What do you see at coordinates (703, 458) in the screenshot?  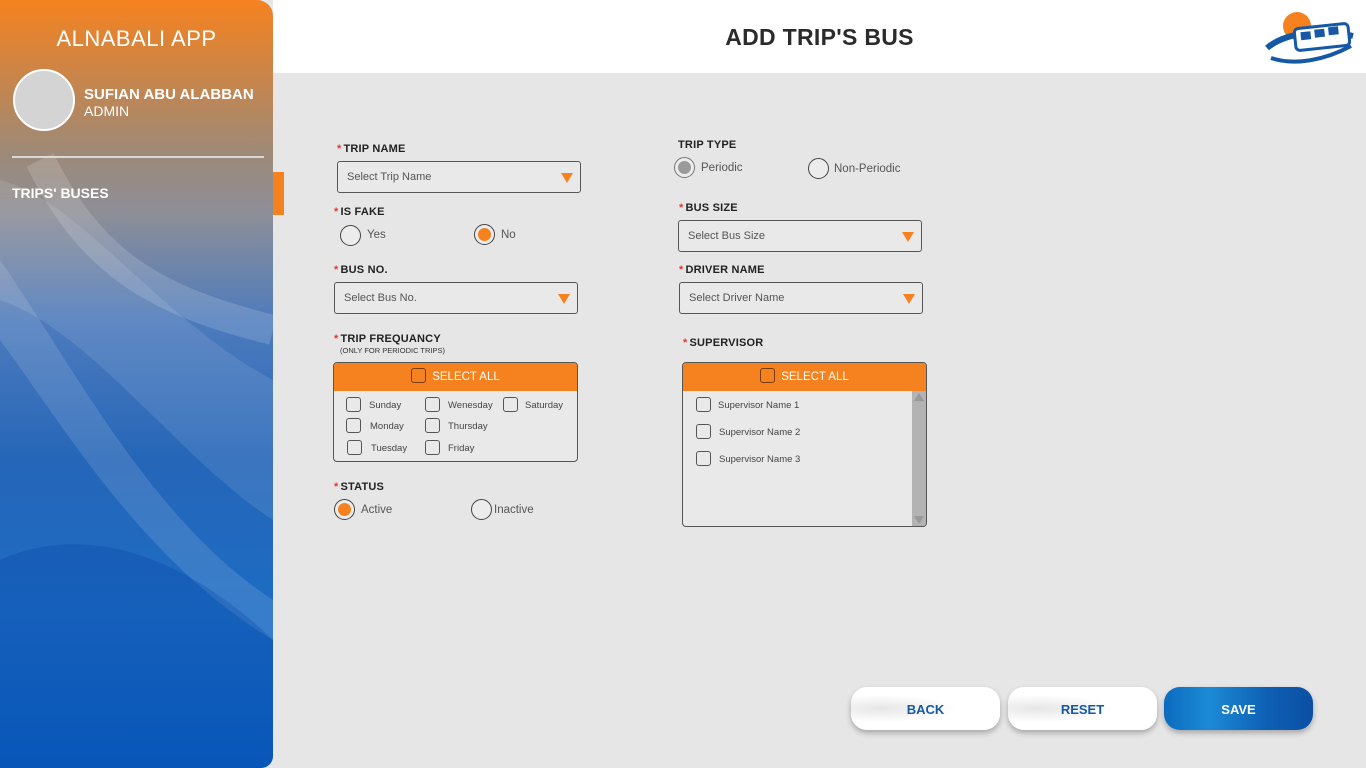 I see `supervisor-3-checkbox` at bounding box center [703, 458].